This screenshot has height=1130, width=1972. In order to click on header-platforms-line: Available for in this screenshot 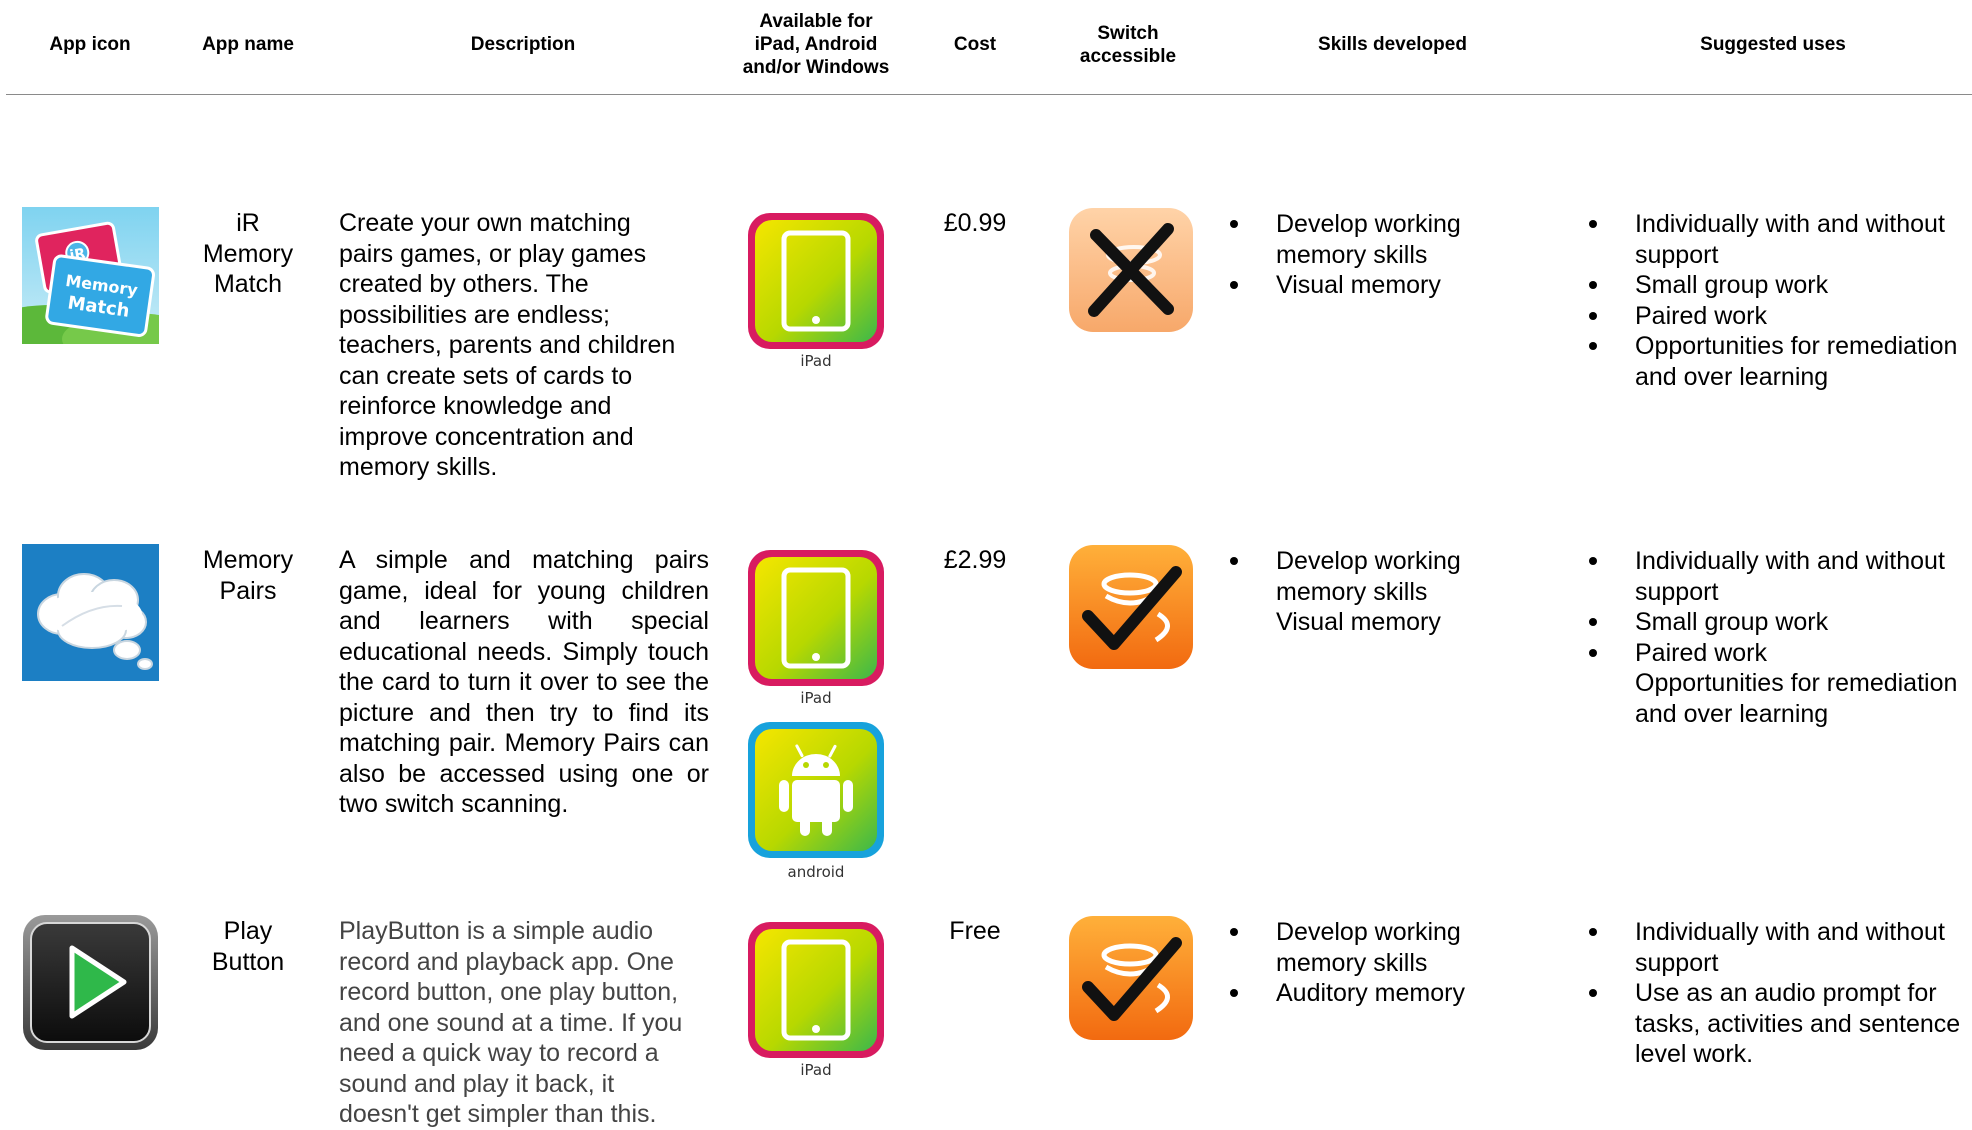, I will do `click(816, 21)`.